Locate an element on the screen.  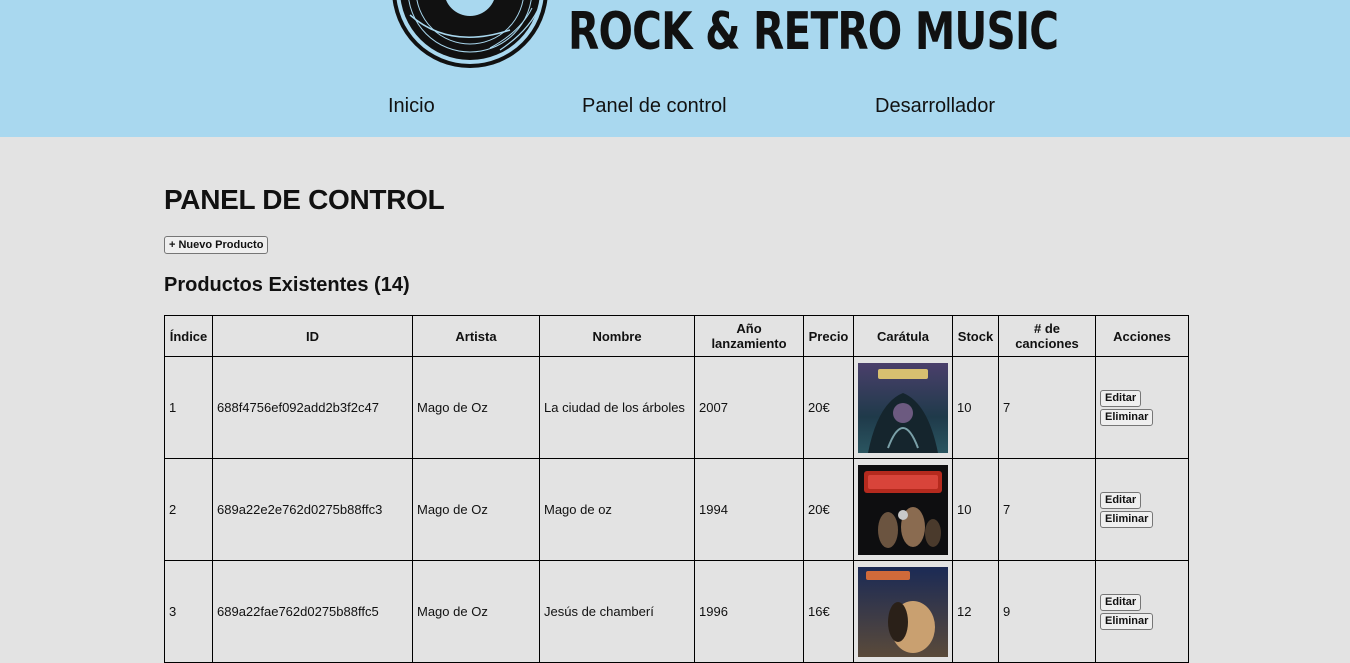
cell-index: 1 is located at coordinates (188, 407).